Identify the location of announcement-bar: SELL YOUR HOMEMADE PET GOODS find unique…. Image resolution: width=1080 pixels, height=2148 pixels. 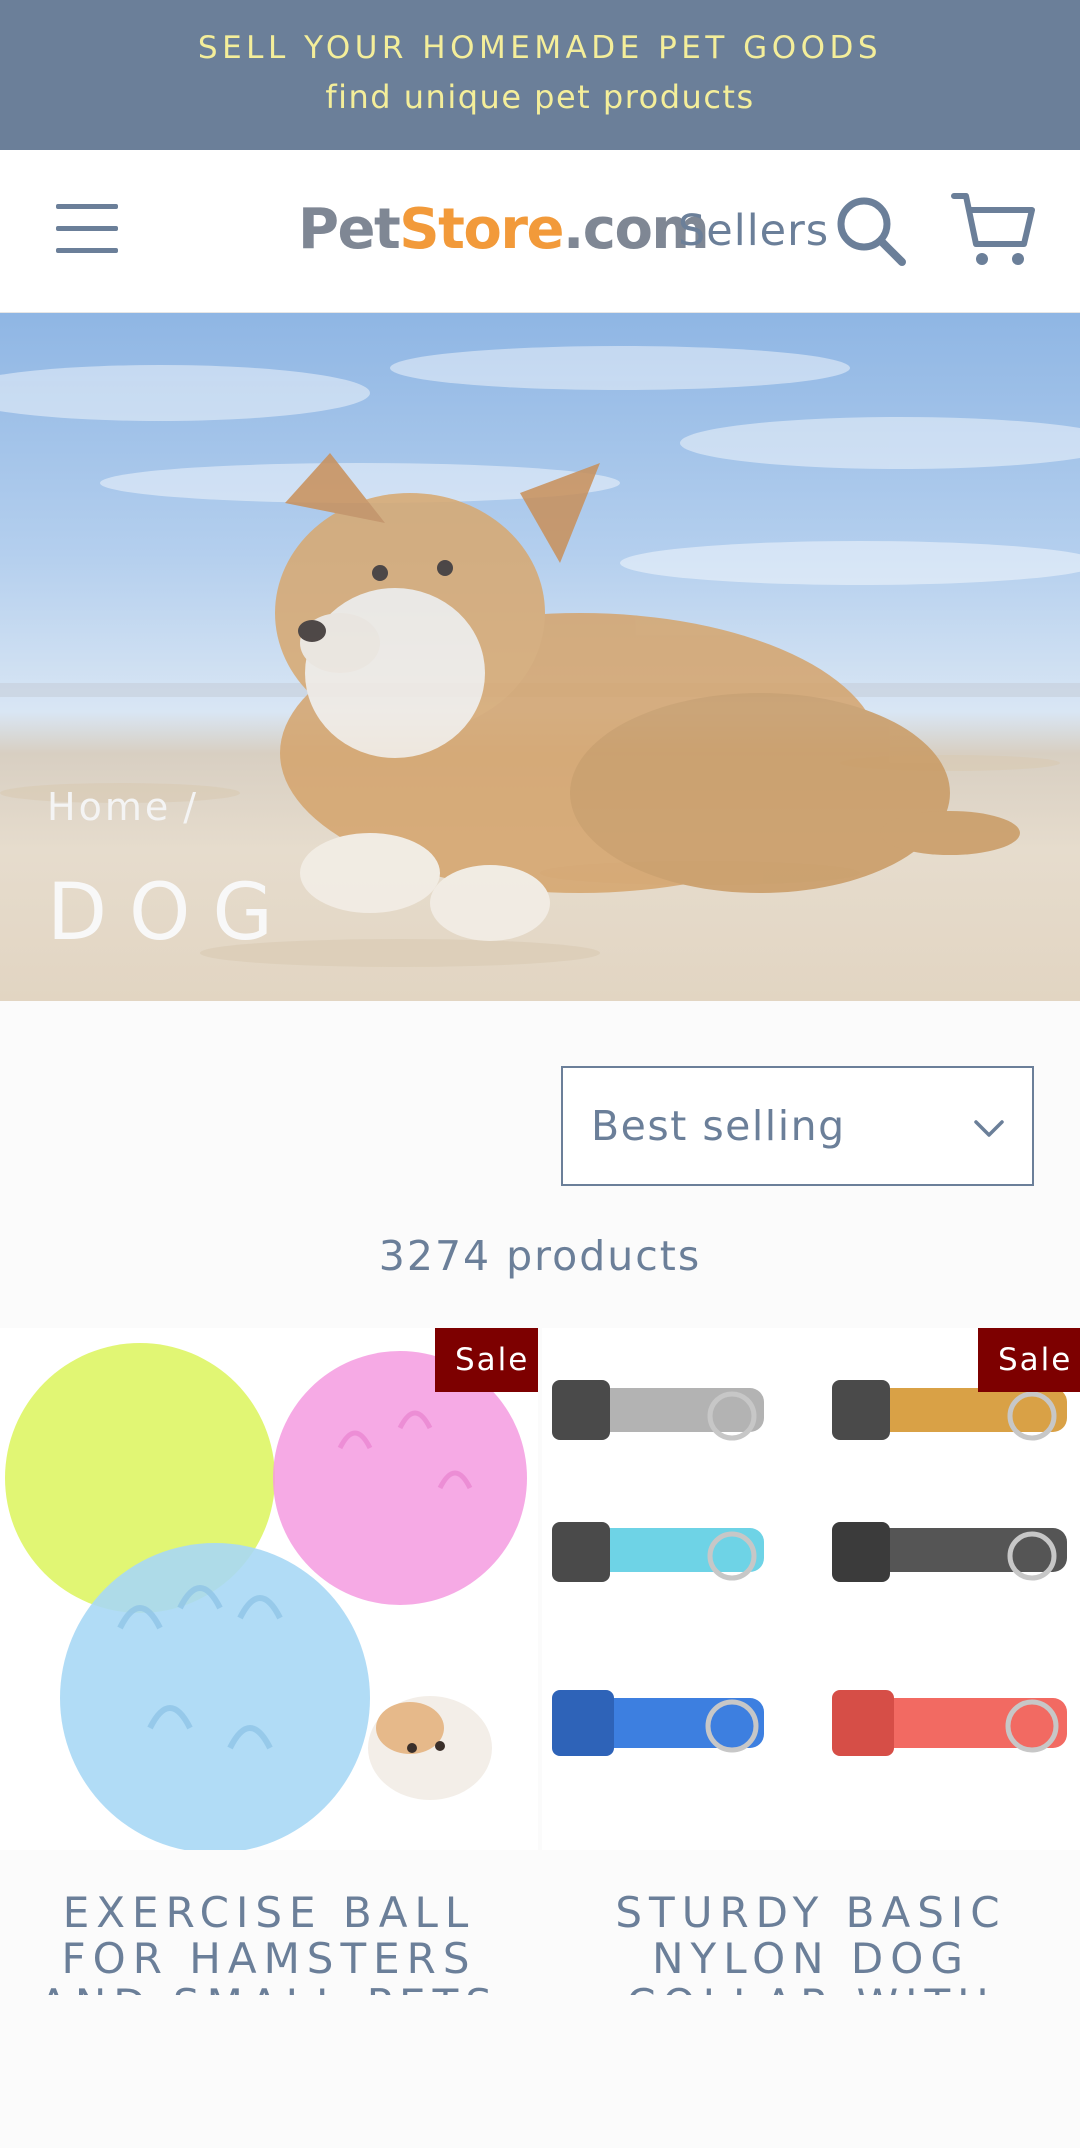
(540, 75).